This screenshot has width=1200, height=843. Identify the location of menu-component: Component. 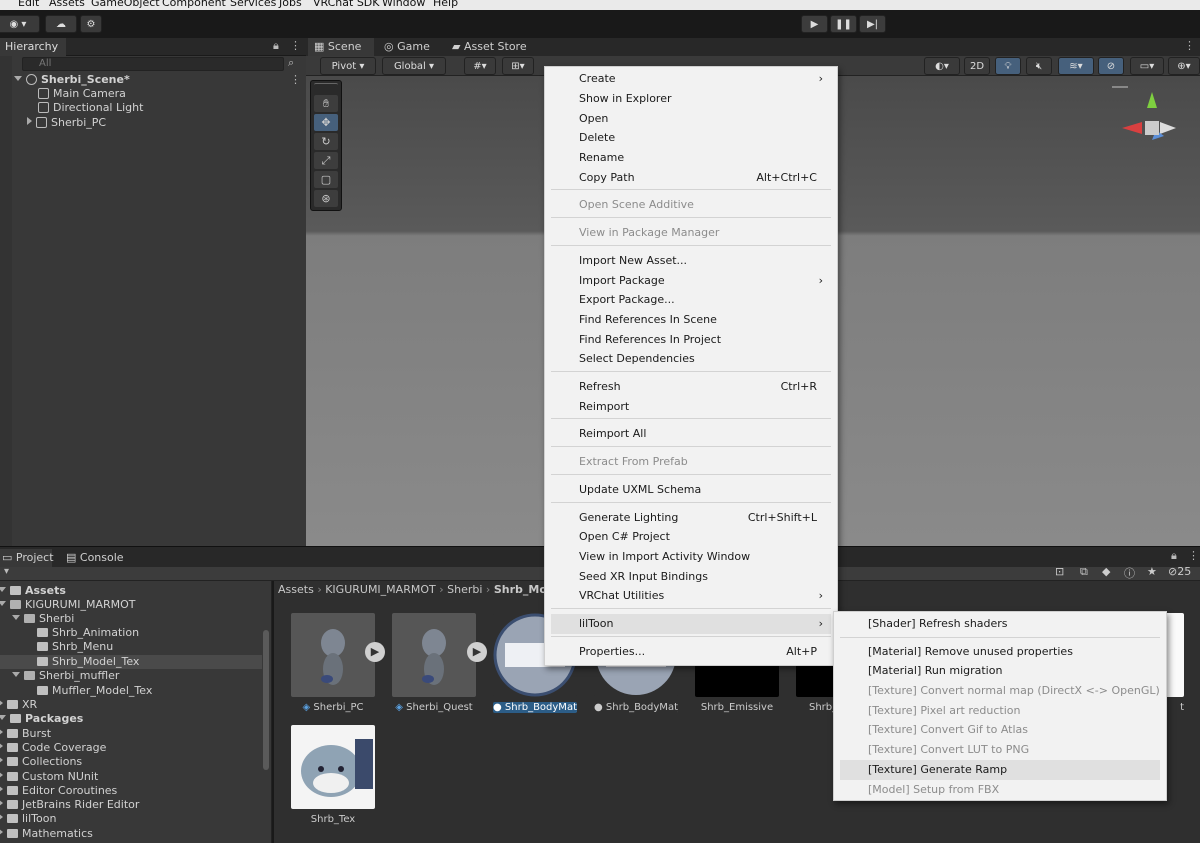
(194, 4).